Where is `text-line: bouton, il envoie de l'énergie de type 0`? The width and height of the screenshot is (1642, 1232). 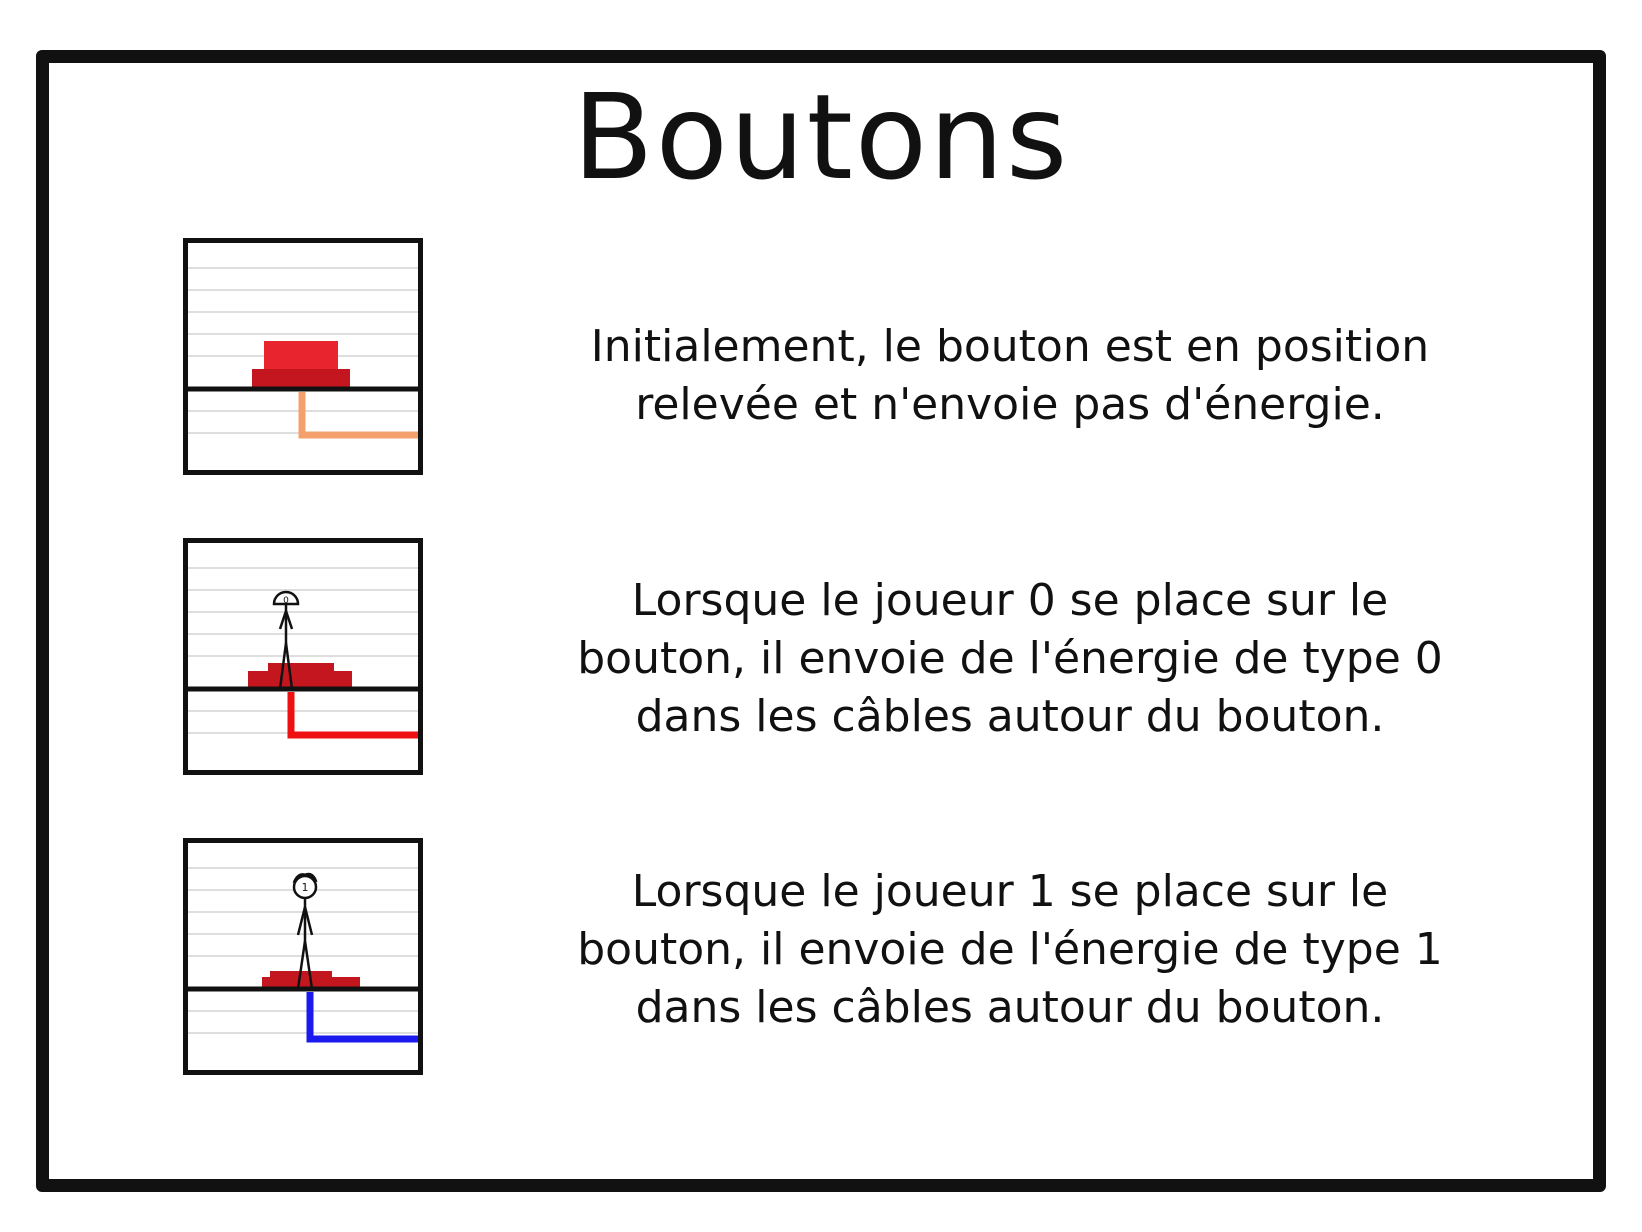
text-line: bouton, il envoie de l'énergie de type 0 is located at coordinates (1010, 658).